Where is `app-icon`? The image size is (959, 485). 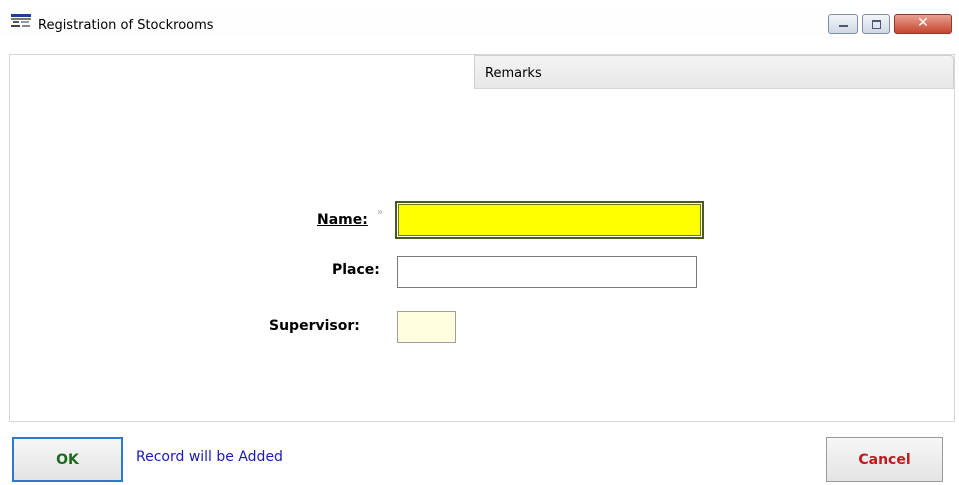 app-icon is located at coordinates (21, 20).